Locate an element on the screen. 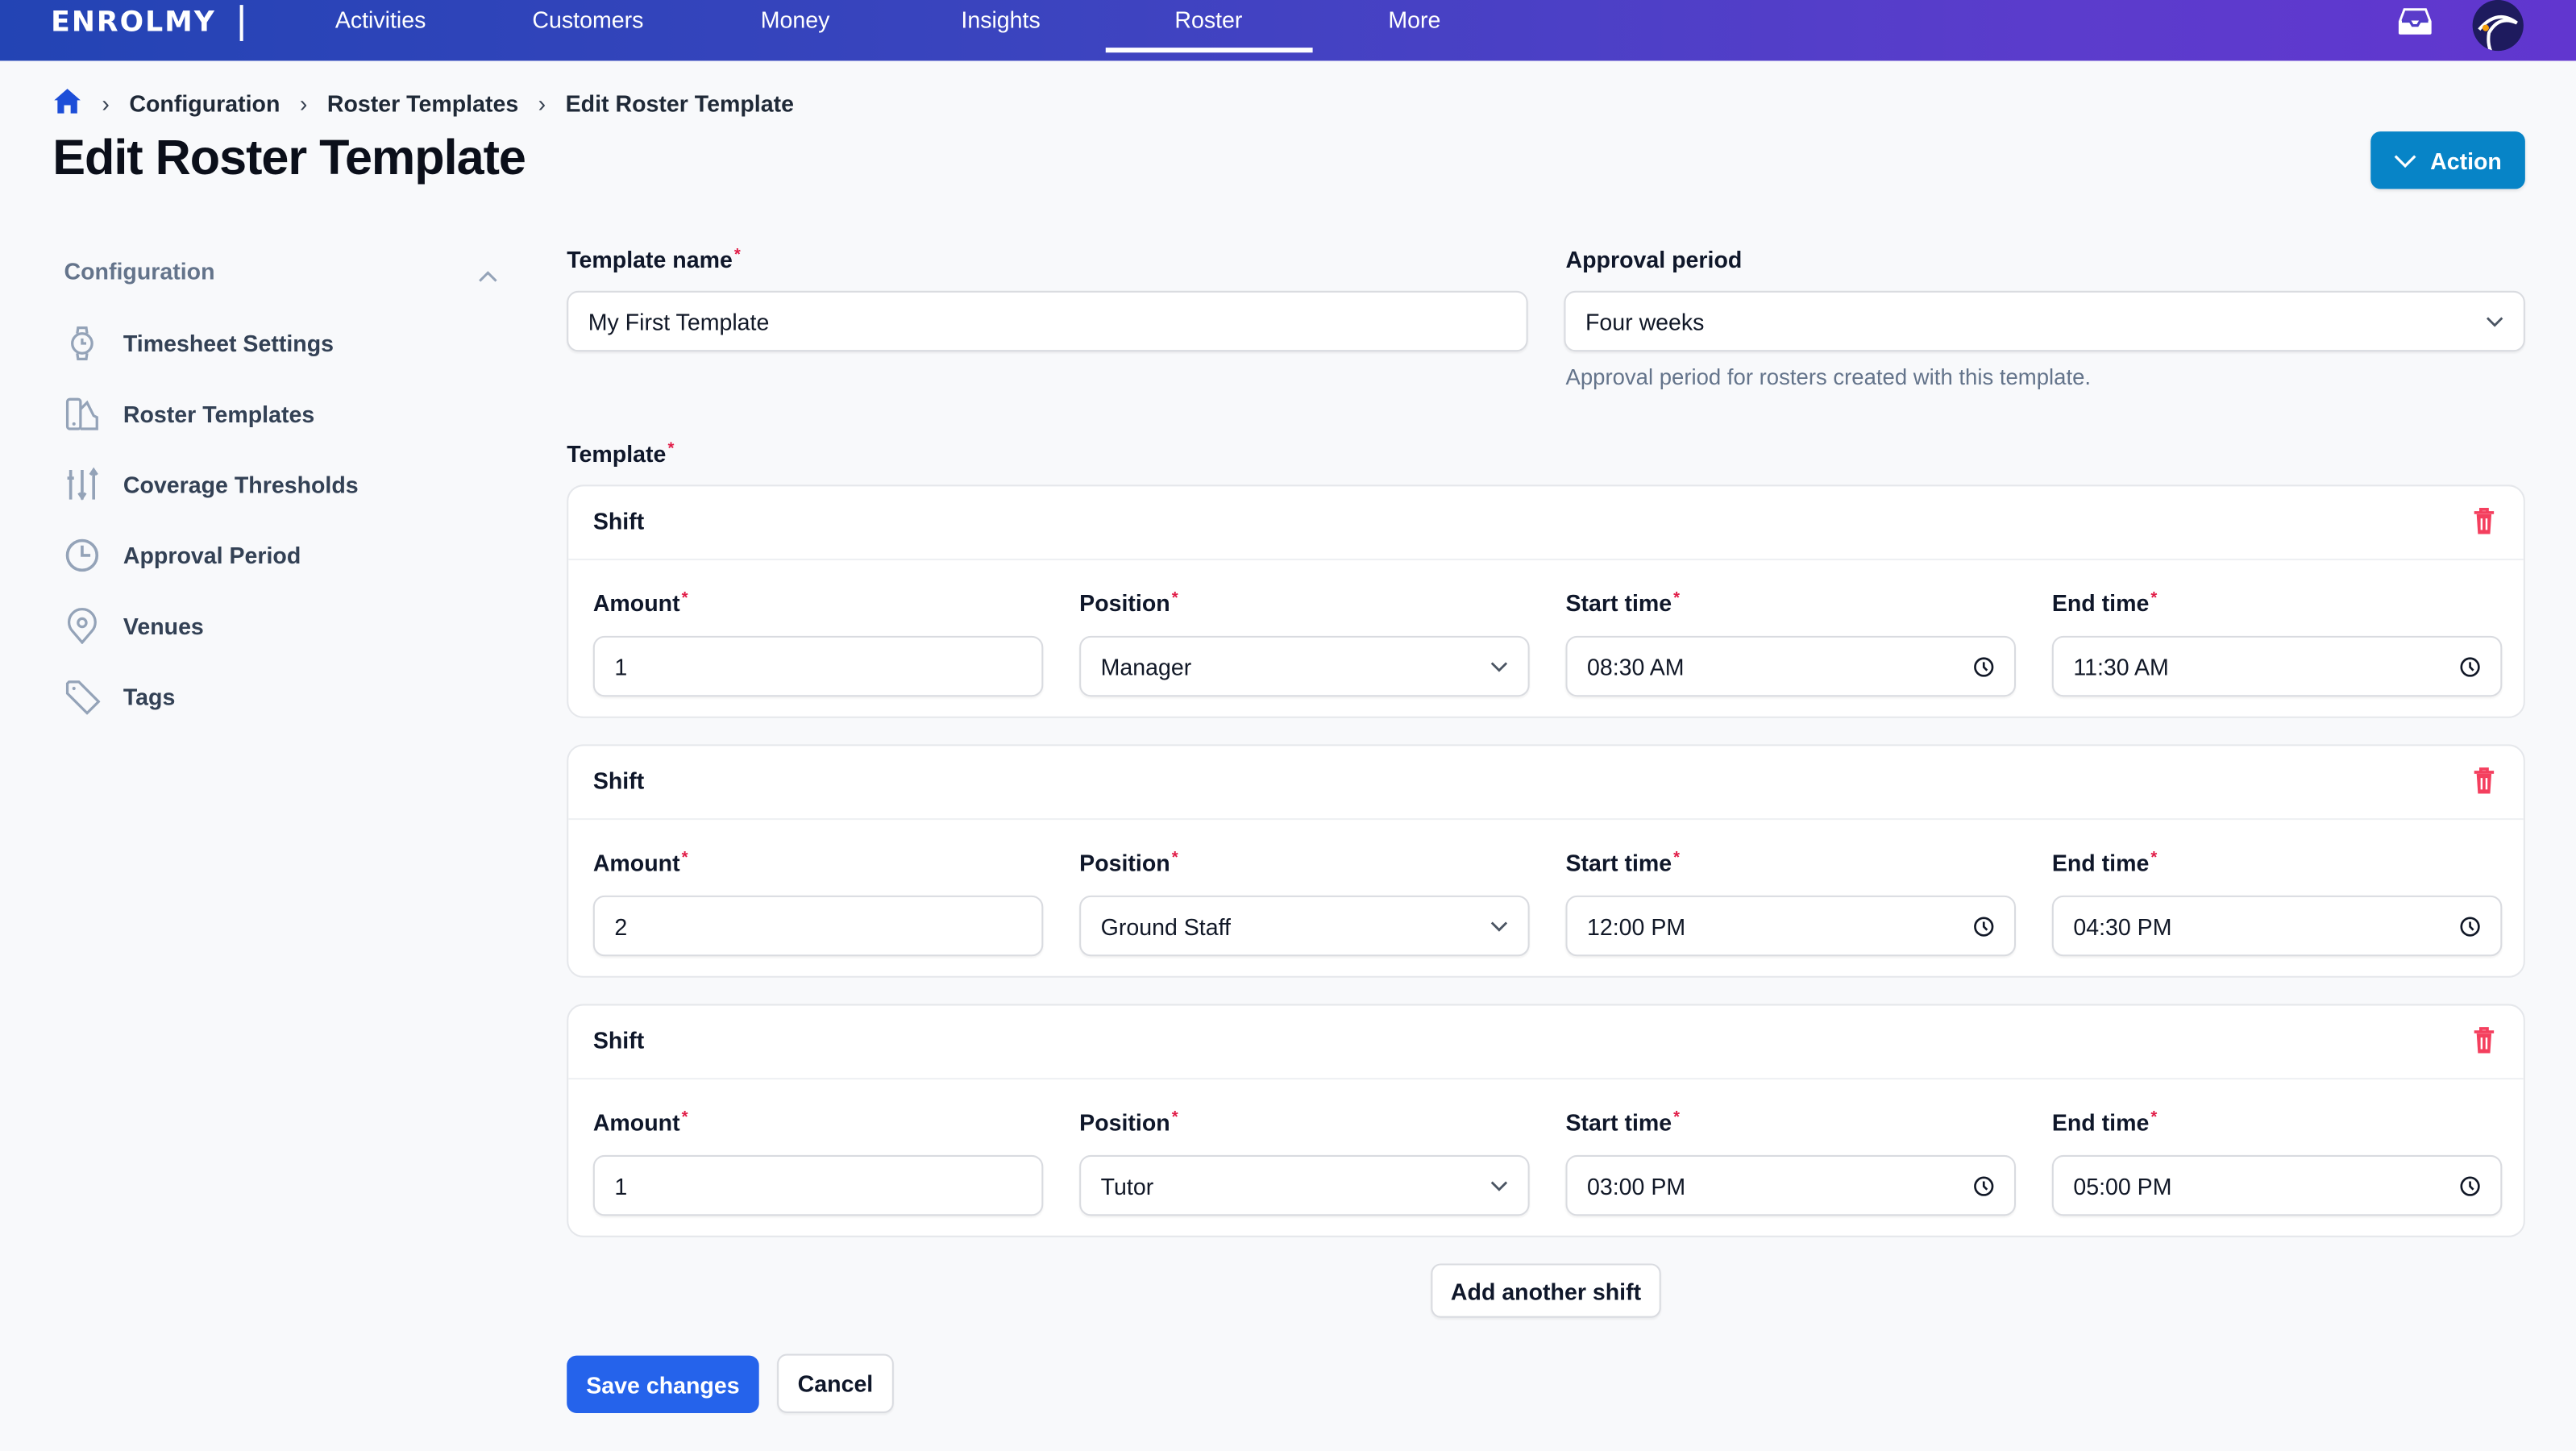 The width and height of the screenshot is (2576, 1451). cancel-button: Cancel is located at coordinates (835, 1383).